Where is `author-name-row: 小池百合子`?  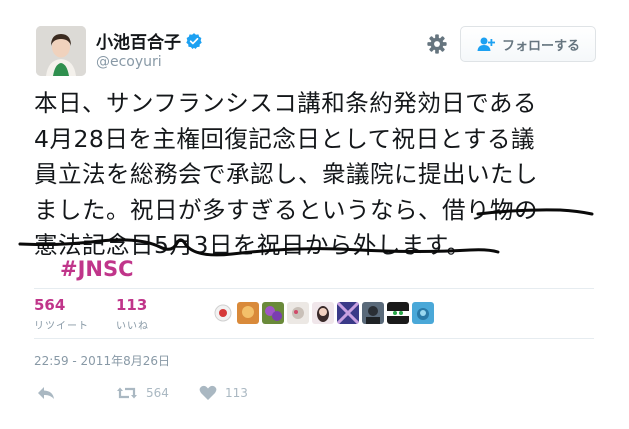 author-name-row: 小池百合子 is located at coordinates (149, 40).